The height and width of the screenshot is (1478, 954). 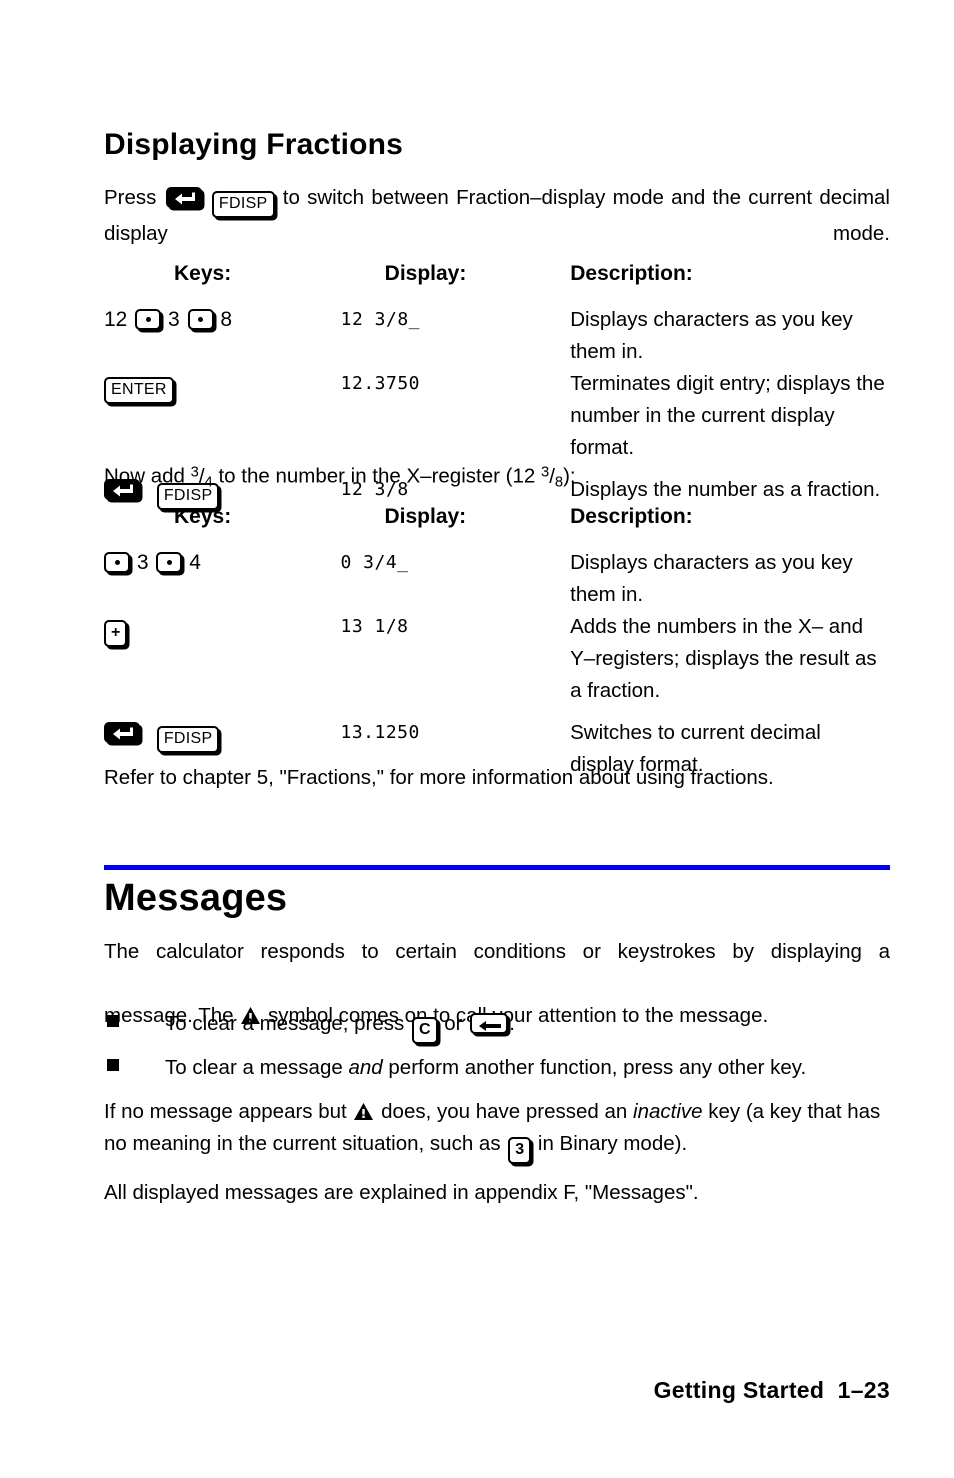 What do you see at coordinates (374, 626) in the screenshot?
I see `display-cell: 13 1/8` at bounding box center [374, 626].